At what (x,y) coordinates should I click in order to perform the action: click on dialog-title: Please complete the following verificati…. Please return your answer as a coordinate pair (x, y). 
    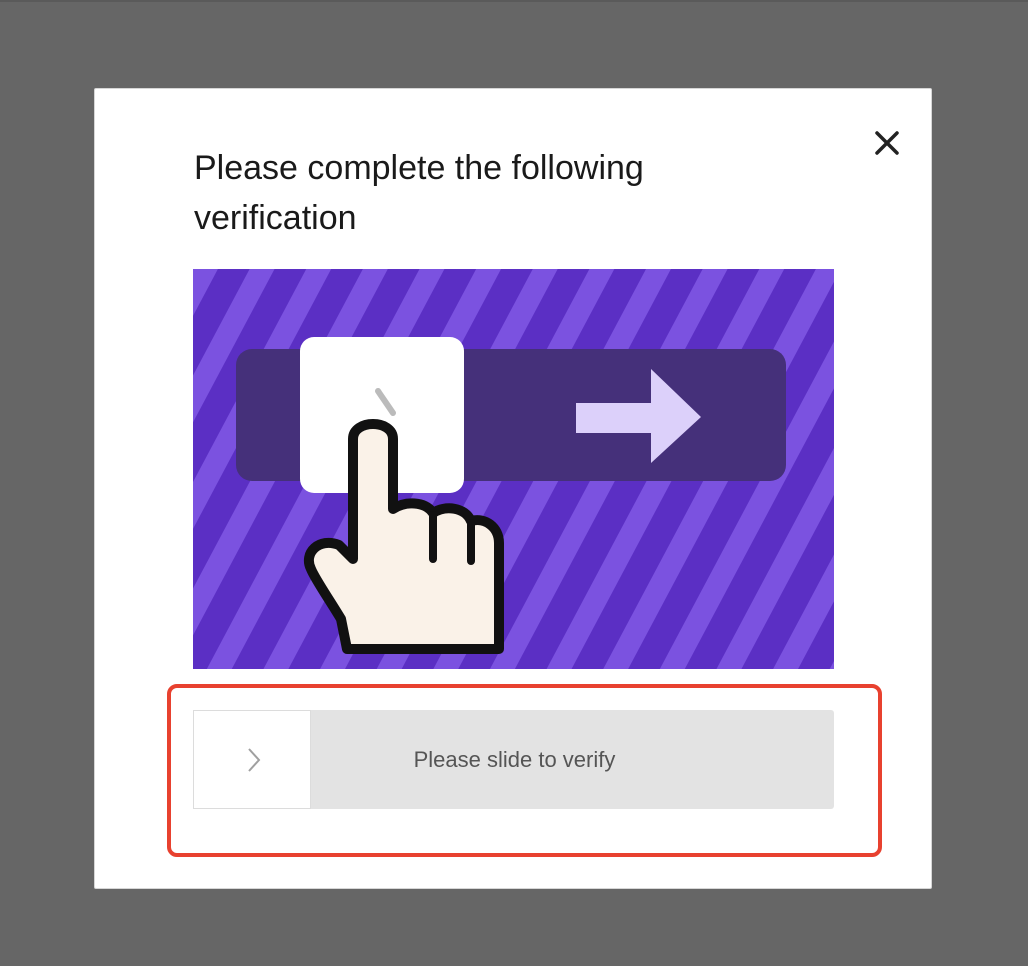
    Looking at the image, I should click on (419, 193).